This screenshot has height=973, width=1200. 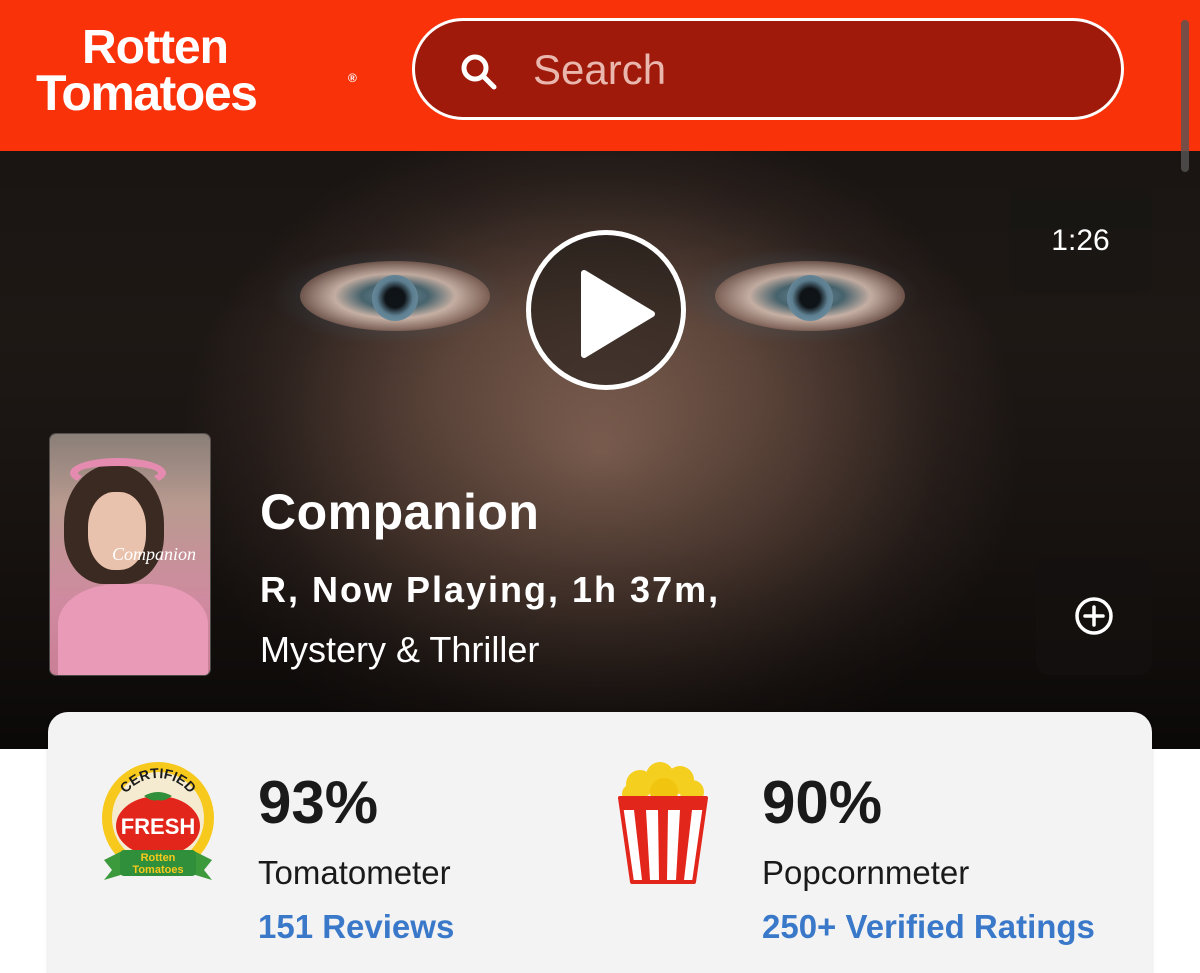 I want to click on poster-title: Companion, so click(x=154, y=554).